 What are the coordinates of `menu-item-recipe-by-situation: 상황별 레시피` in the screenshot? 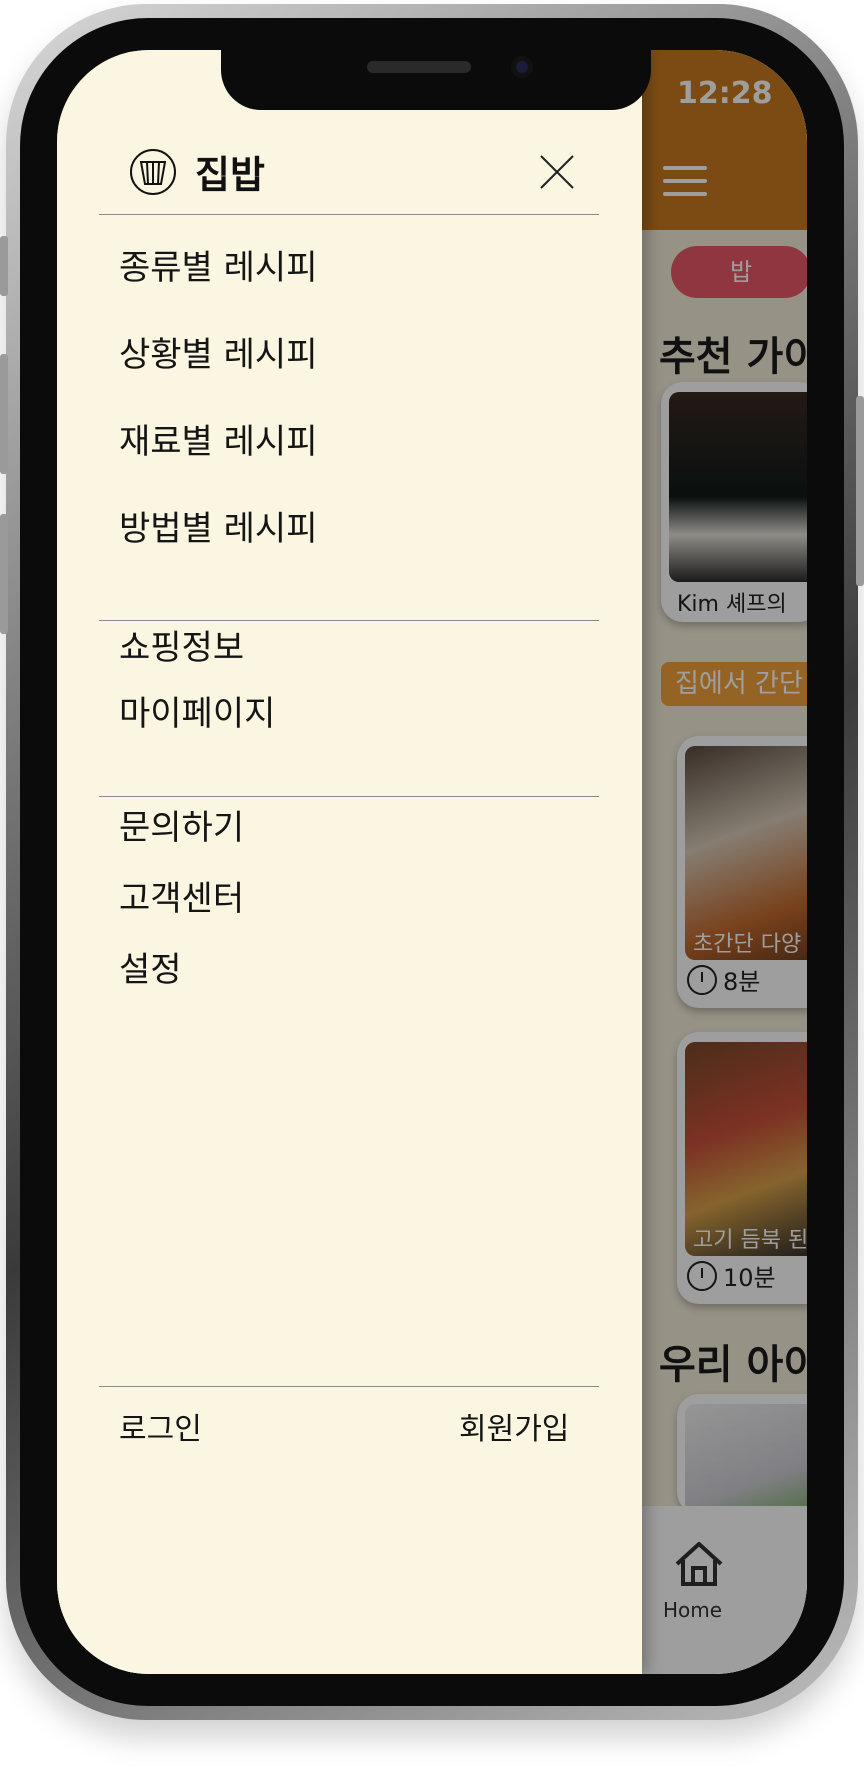 It's located at (218, 351).